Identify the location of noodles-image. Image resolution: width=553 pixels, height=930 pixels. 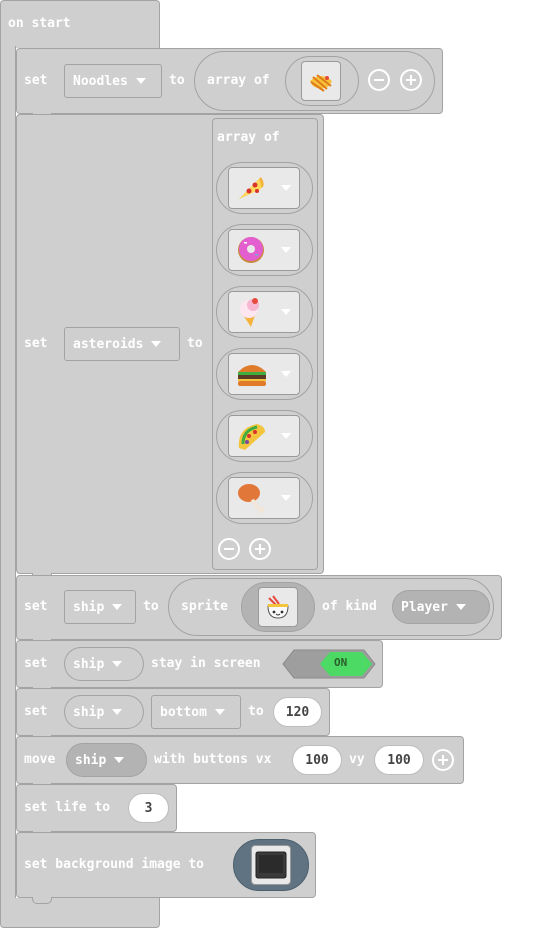
(321, 81).